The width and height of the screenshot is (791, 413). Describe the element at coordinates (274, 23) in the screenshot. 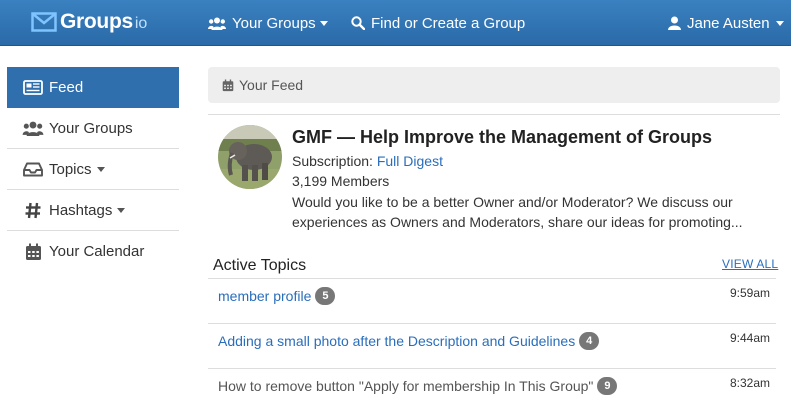

I see `your-groups-label: Your Groups` at that location.